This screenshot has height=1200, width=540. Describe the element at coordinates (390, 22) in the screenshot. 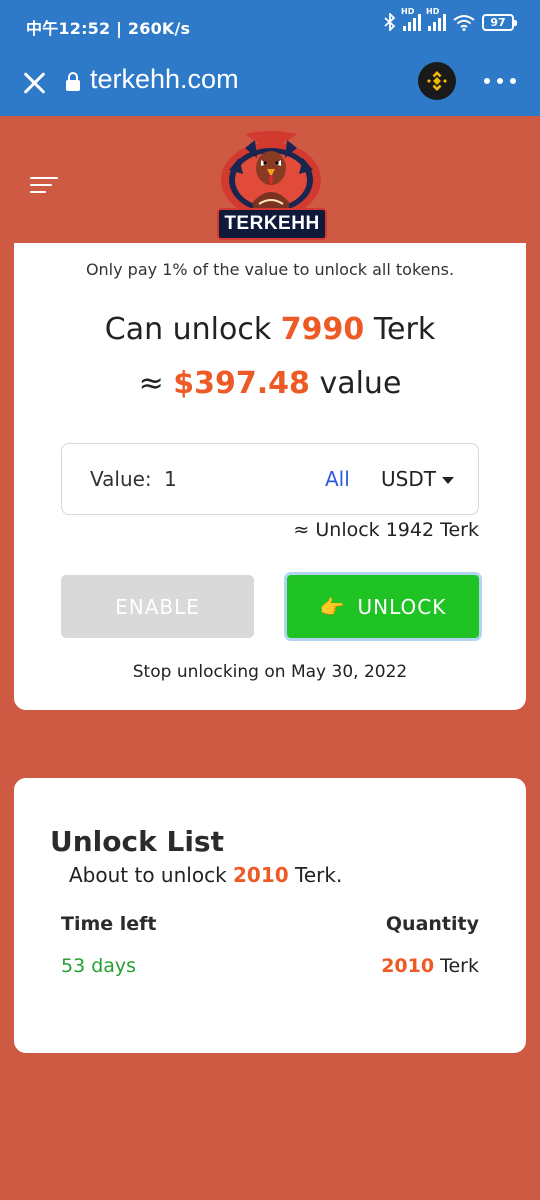

I see `bluetooth-icon` at that location.